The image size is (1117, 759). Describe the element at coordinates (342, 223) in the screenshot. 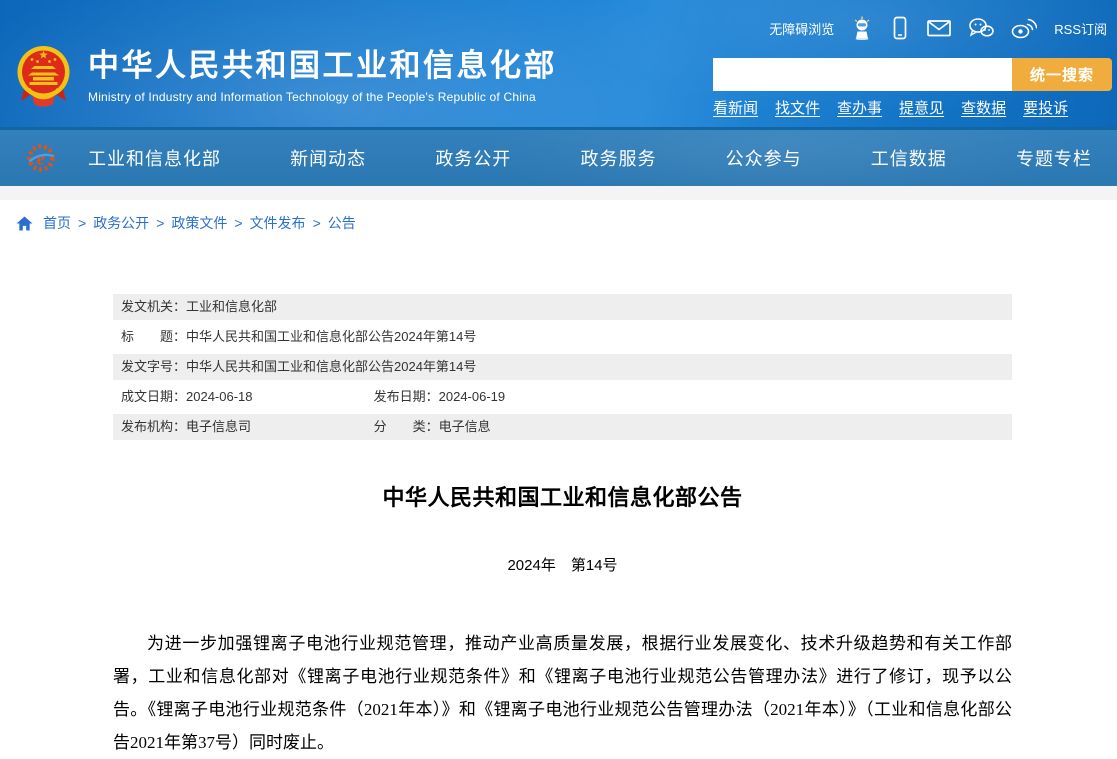

I see `breadcrumb-announcement: 公告` at that location.